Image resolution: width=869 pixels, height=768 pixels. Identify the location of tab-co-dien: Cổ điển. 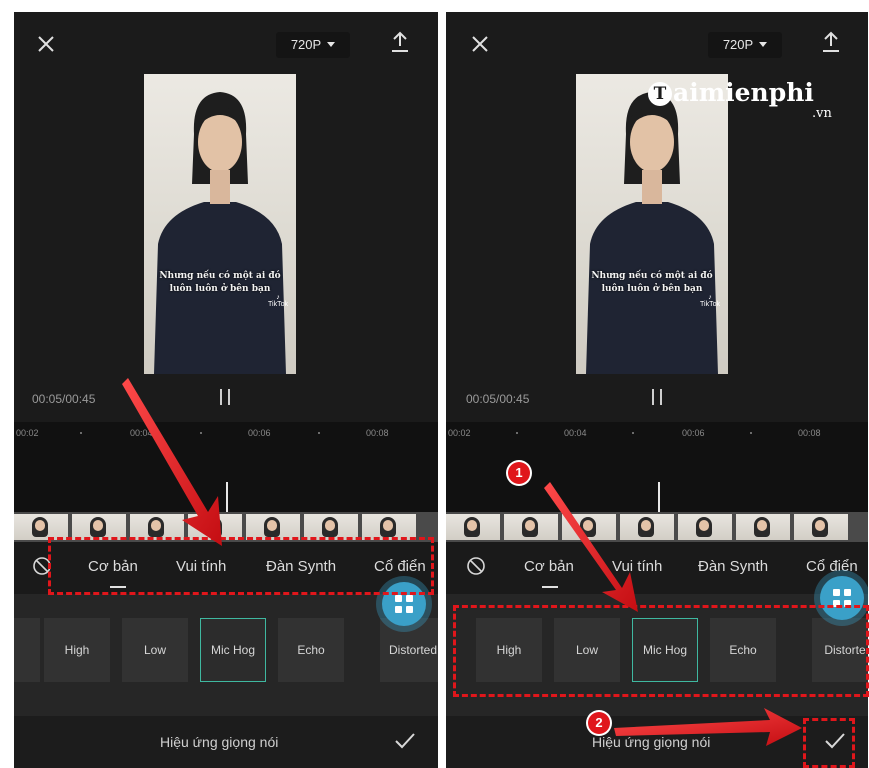
(832, 566).